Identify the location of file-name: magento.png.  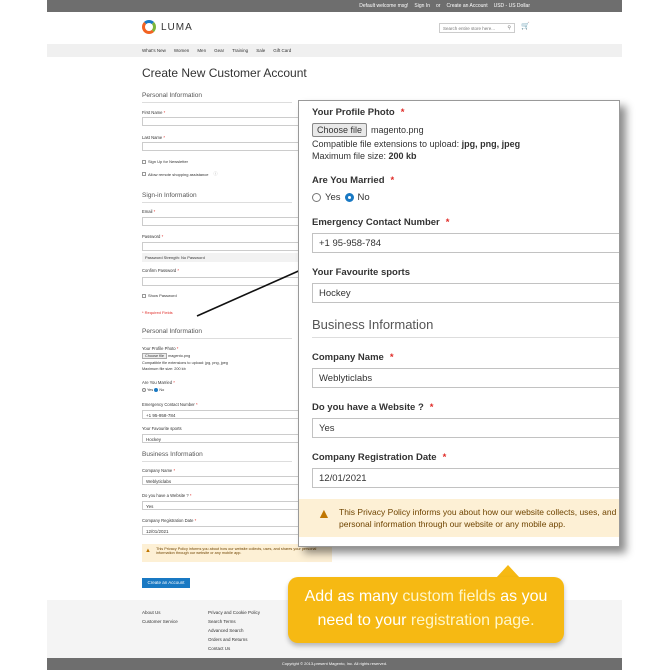
(397, 130).